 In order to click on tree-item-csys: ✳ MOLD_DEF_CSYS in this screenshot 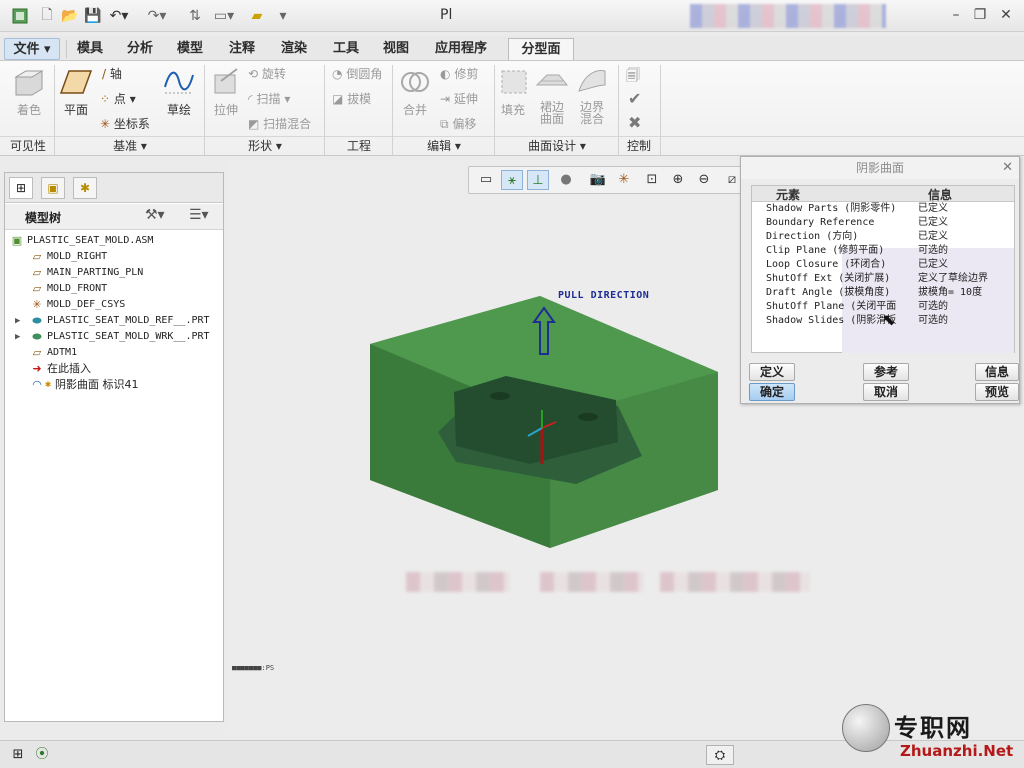, I will do `click(114, 305)`.